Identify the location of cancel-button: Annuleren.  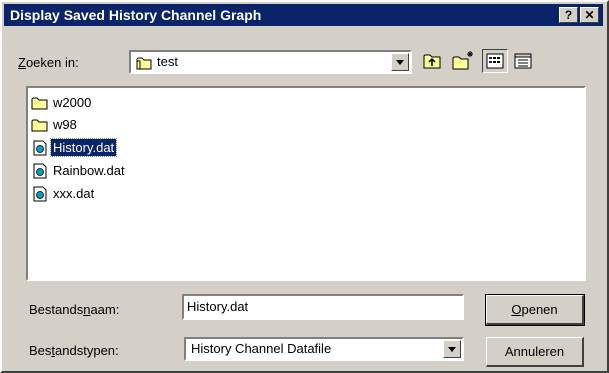
(535, 352).